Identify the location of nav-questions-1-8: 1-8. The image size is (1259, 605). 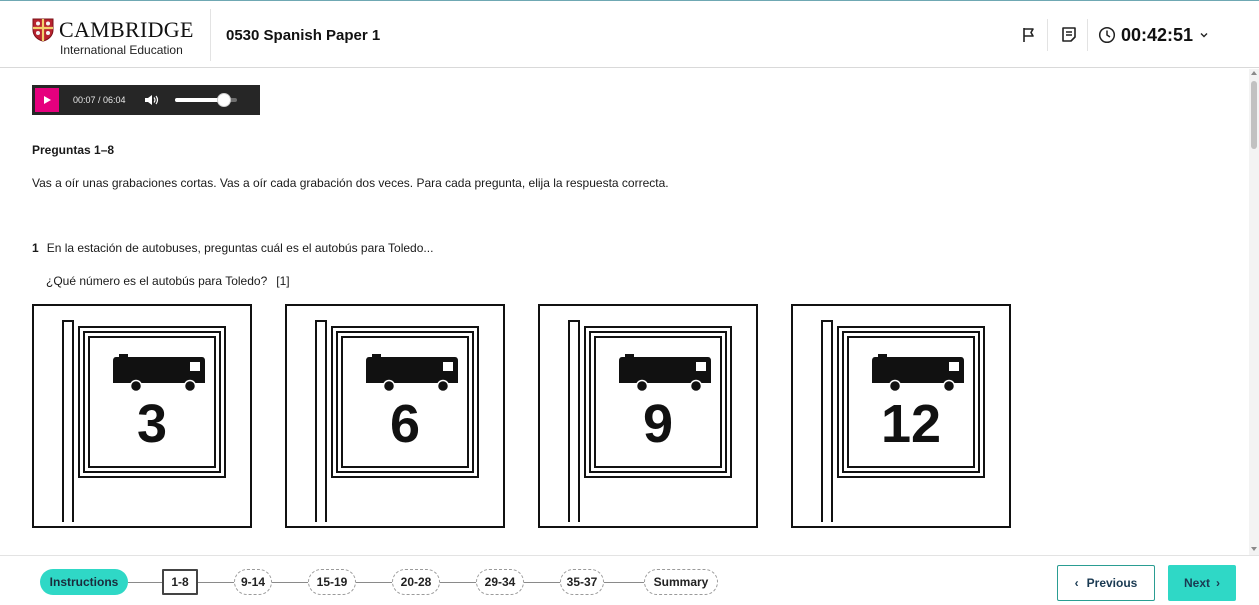
(180, 582).